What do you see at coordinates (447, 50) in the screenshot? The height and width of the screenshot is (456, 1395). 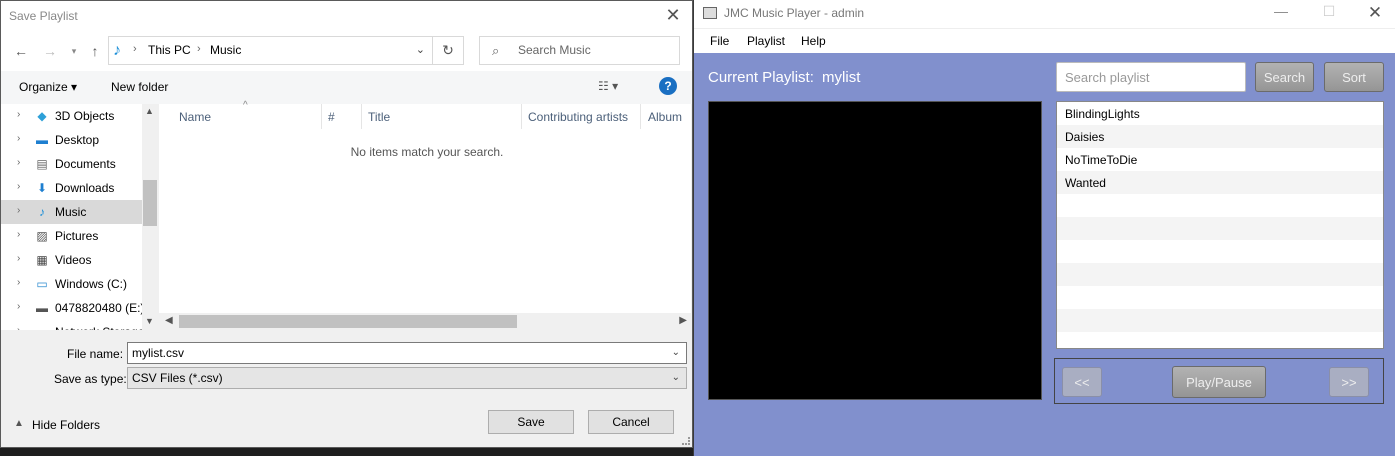 I see `refresh-icon: ↻` at bounding box center [447, 50].